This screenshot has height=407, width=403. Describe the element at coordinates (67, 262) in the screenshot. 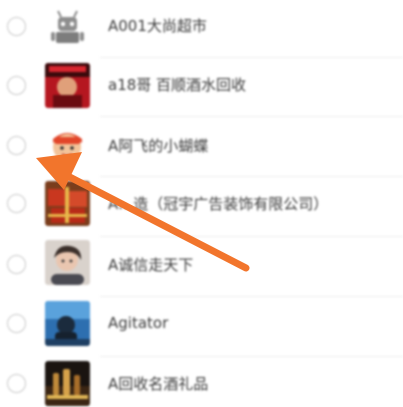

I see `person-photo-avatar-icon` at that location.